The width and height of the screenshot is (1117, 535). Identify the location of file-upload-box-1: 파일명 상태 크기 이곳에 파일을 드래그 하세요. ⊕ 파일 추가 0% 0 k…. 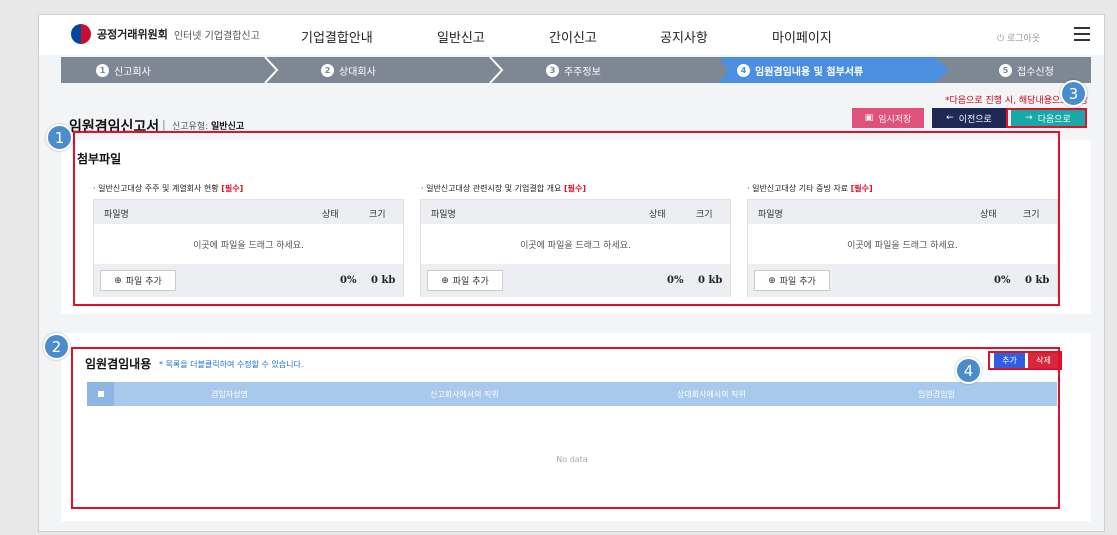
(248, 248).